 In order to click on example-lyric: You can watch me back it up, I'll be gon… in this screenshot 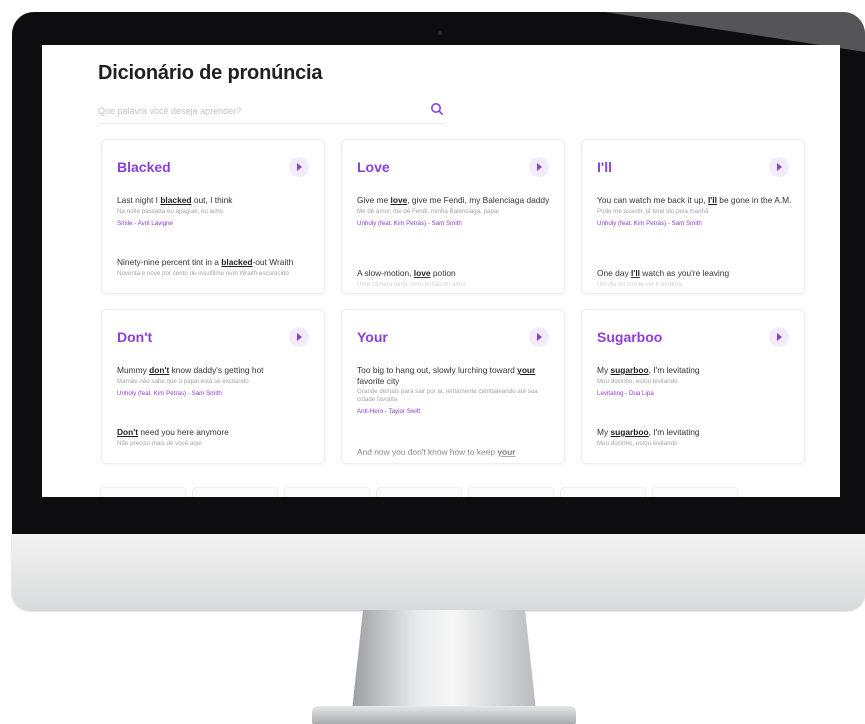, I will do `click(694, 211)`.